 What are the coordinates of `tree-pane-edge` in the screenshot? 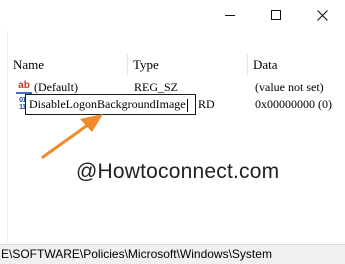 It's located at (4, 137).